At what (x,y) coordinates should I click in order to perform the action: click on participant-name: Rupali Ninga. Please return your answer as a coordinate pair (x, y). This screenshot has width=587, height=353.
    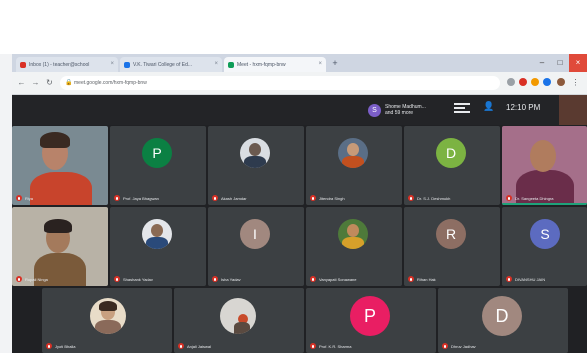
    Looking at the image, I should click on (36, 279).